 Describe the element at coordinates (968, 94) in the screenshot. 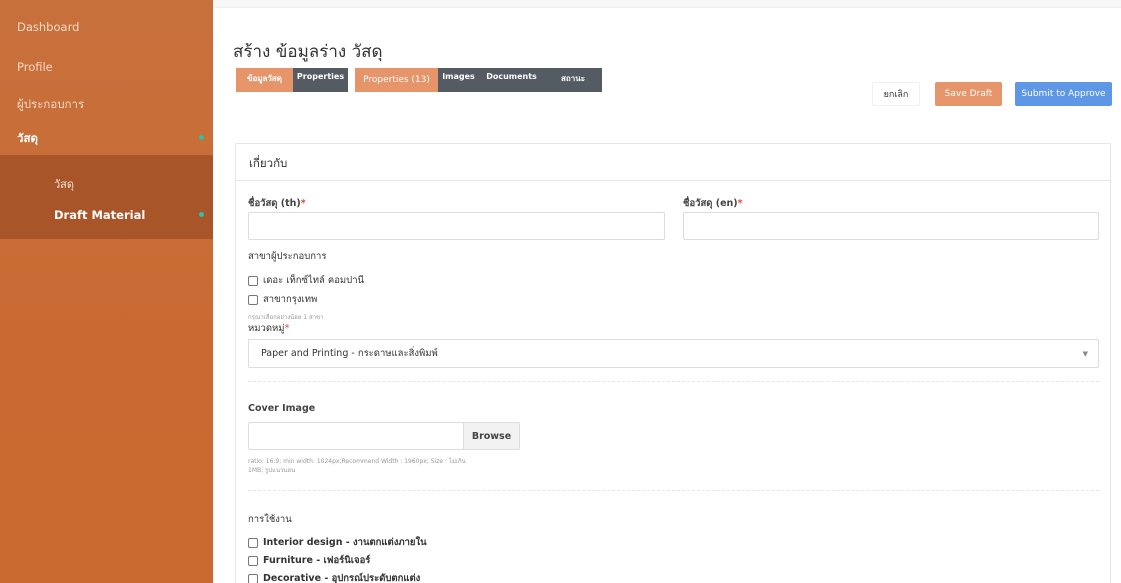

I see `save-draft-button: Save Draft` at that location.